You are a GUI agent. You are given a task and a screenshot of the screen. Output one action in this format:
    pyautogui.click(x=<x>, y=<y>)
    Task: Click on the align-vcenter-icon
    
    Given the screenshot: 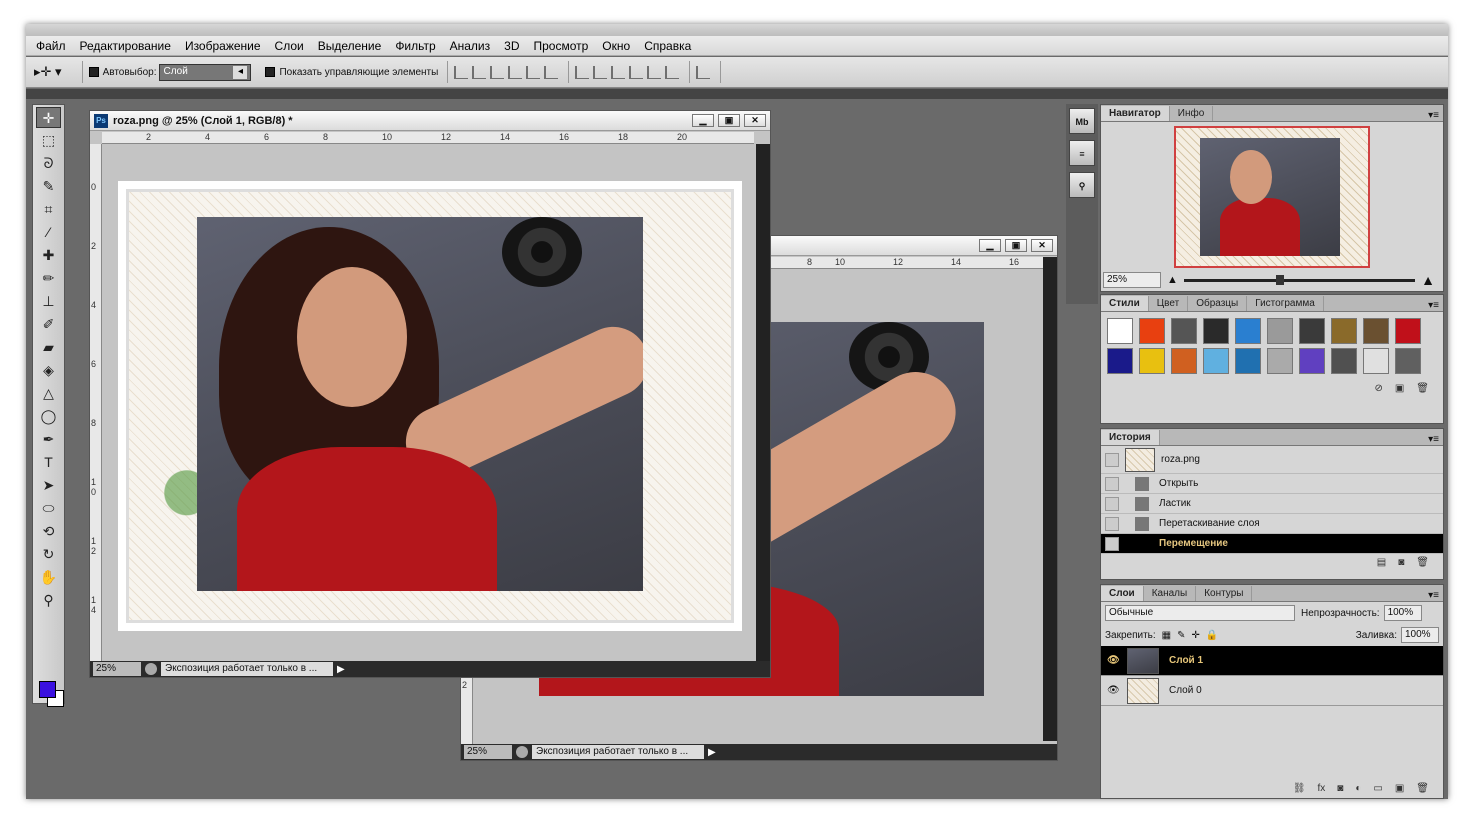 What is the action you would take?
    pyautogui.click(x=479, y=72)
    